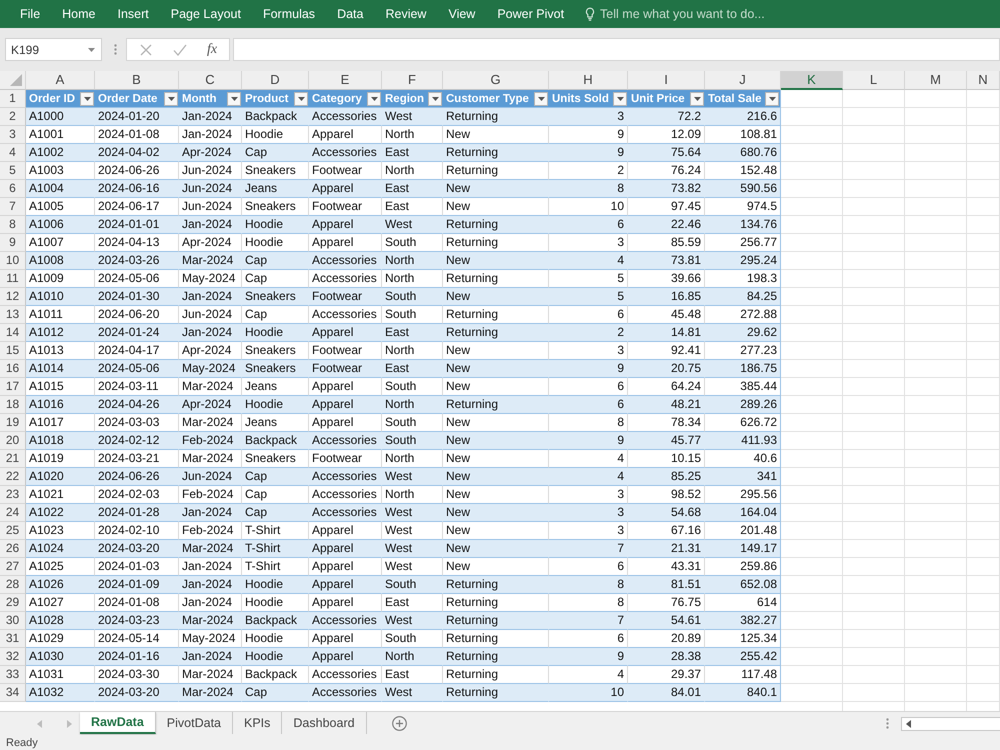 The height and width of the screenshot is (750, 1000). What do you see at coordinates (13, 657) in the screenshot?
I see `row-header: 32` at bounding box center [13, 657].